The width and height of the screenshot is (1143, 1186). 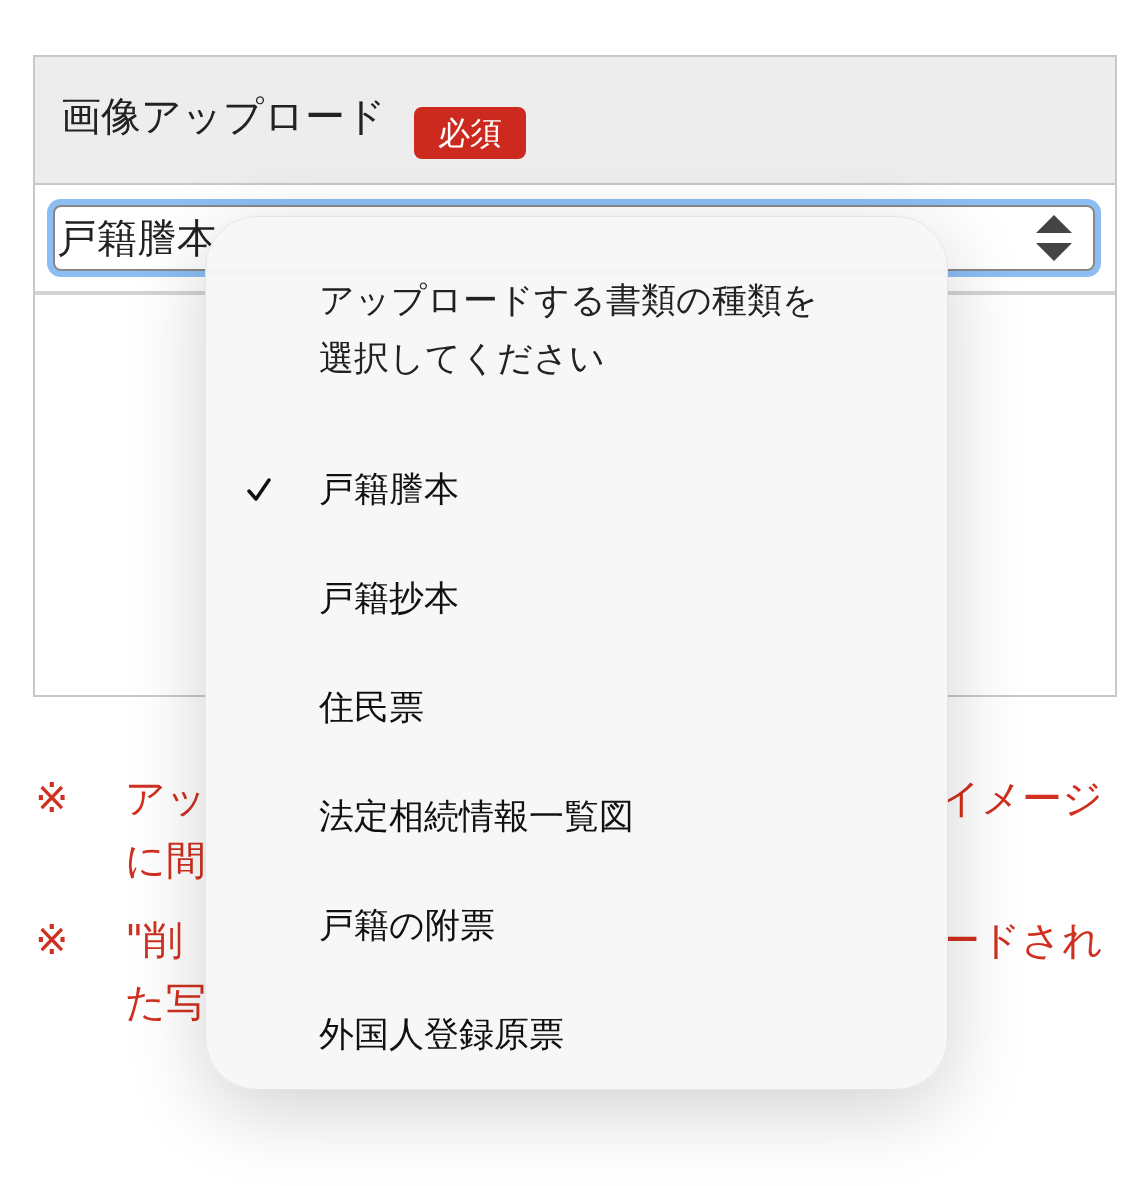 I want to click on note-text: "削, so click(x=154, y=940).